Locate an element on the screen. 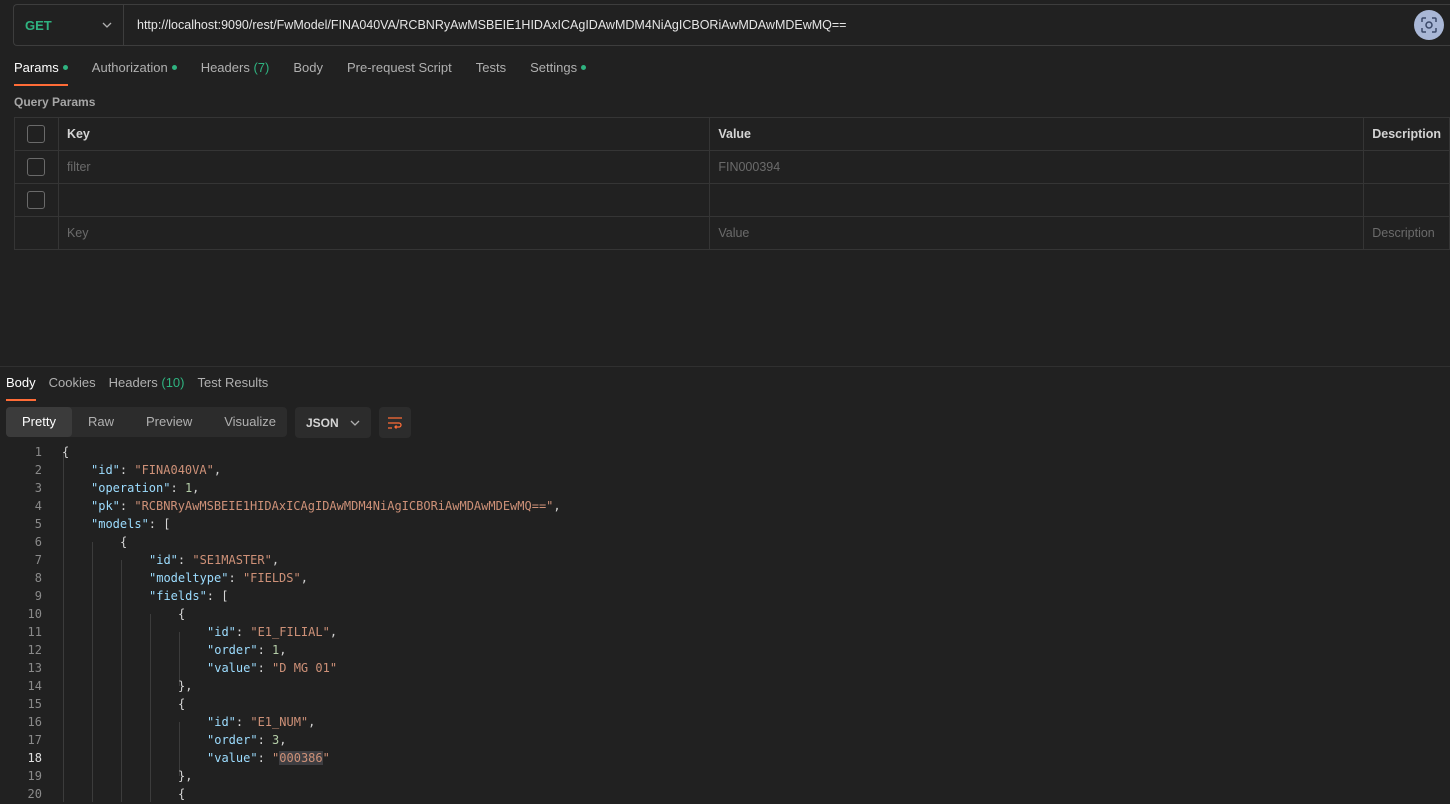 The height and width of the screenshot is (804, 1450). line-number: 3 is located at coordinates (38, 488).